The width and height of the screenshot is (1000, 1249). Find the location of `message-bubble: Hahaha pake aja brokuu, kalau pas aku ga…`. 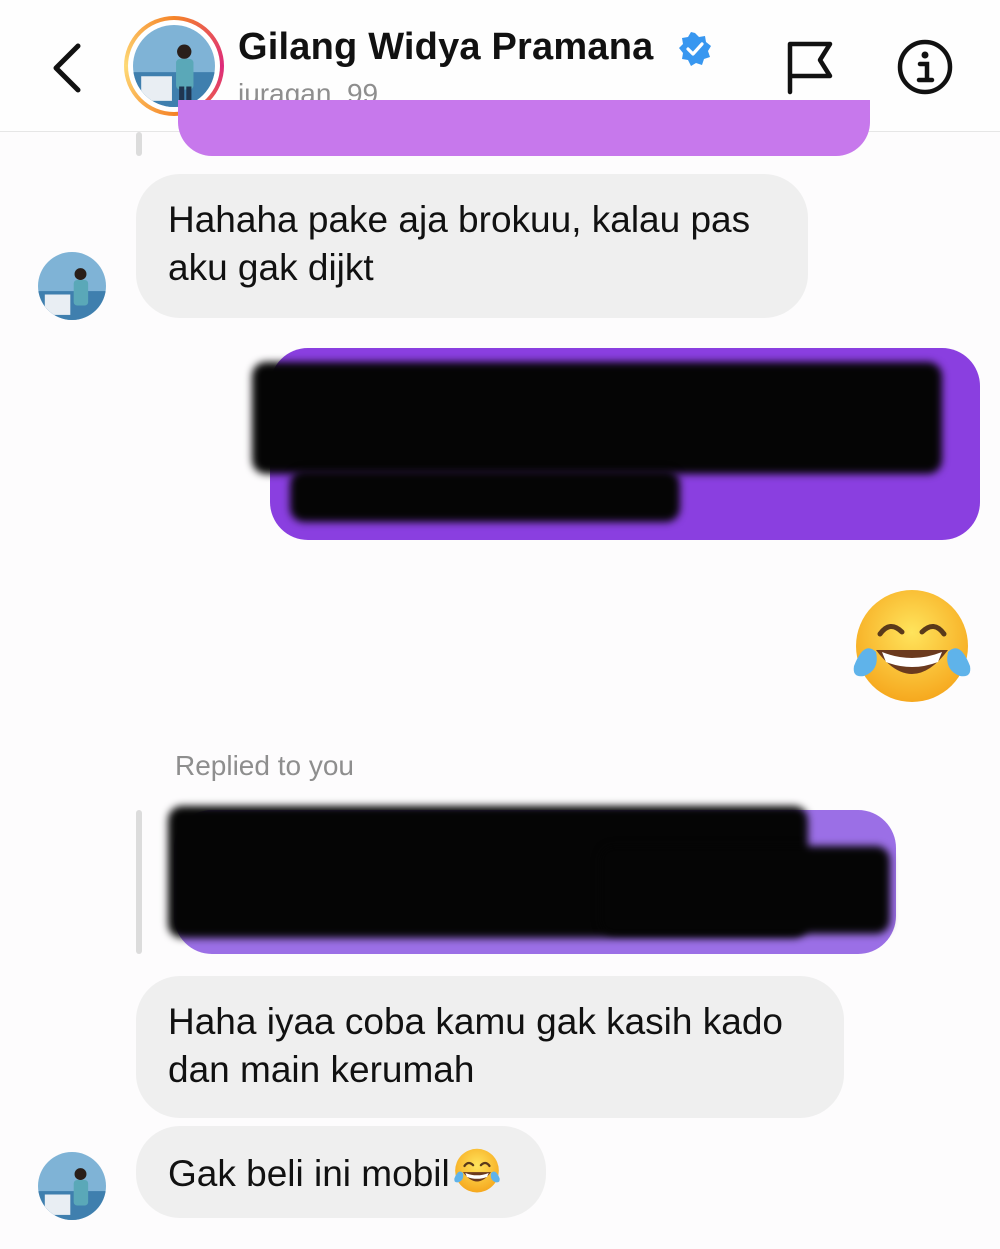

message-bubble: Hahaha pake aja brokuu, kalau pas aku ga… is located at coordinates (472, 246).